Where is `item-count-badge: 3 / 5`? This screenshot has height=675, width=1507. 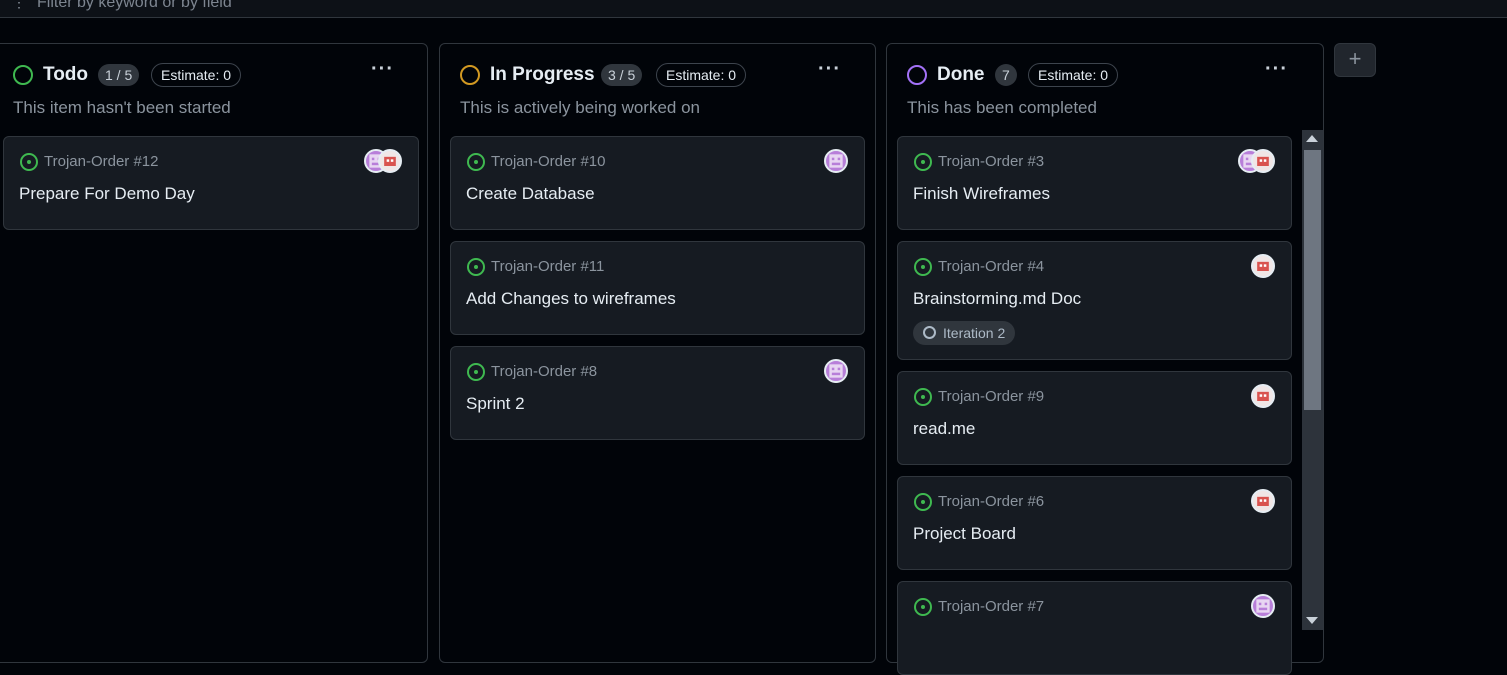
item-count-badge: 3 / 5 is located at coordinates (622, 75).